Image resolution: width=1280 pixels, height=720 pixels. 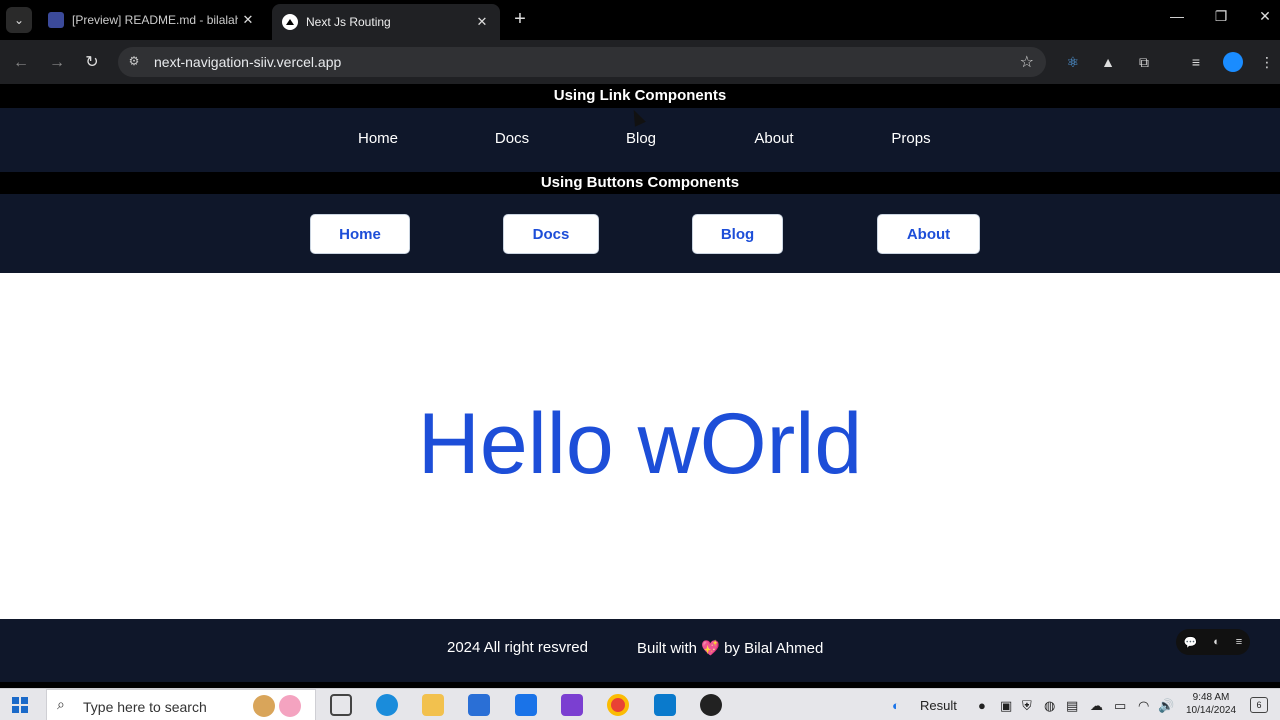 I want to click on footer-built-with: Built with 💖 by Bilal Ahmed, so click(x=730, y=648).